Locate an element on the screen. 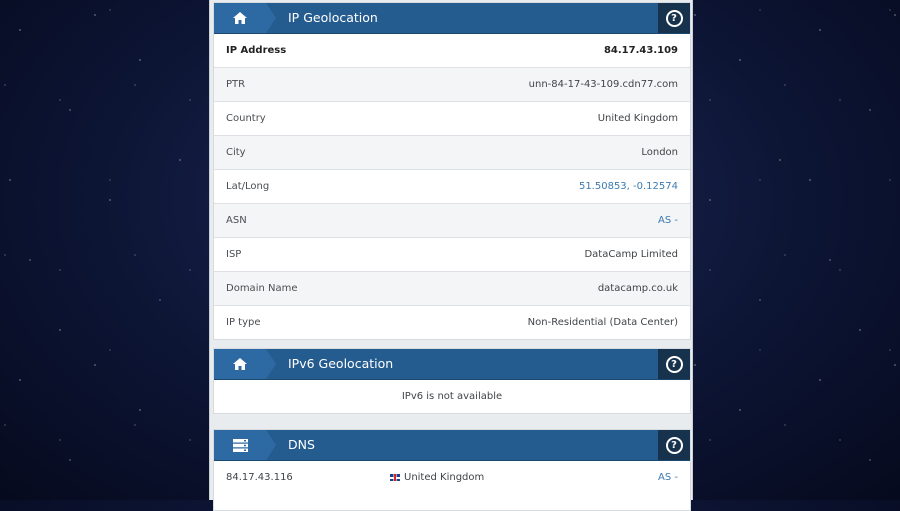  row-label: IP Address is located at coordinates (256, 50).